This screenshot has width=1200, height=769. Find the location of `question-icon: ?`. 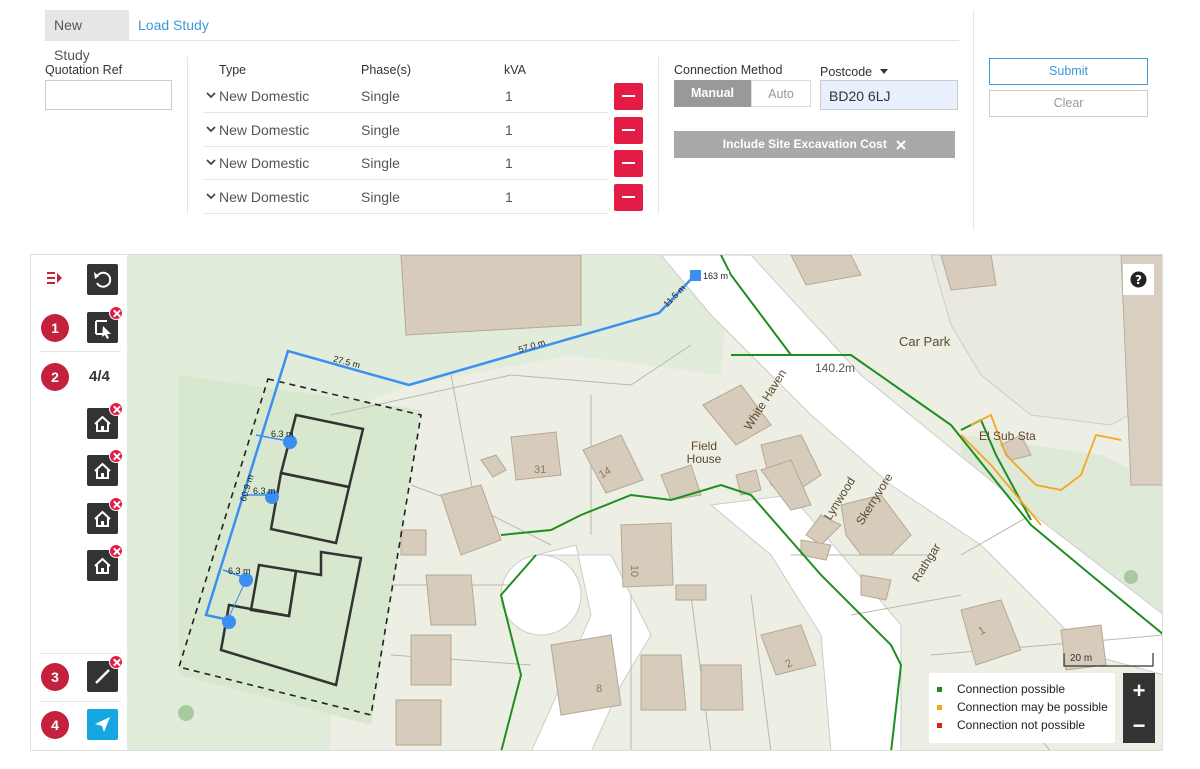

question-icon: ? is located at coordinates (1138, 279).